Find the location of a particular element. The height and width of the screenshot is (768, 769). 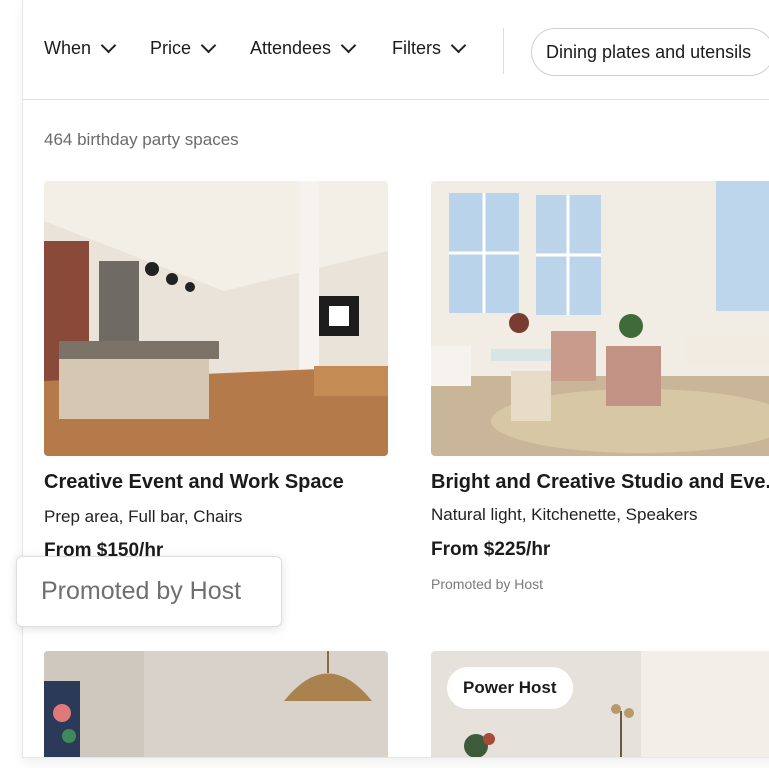

listing-title: Creative Event and Work Space is located at coordinates (194, 482).